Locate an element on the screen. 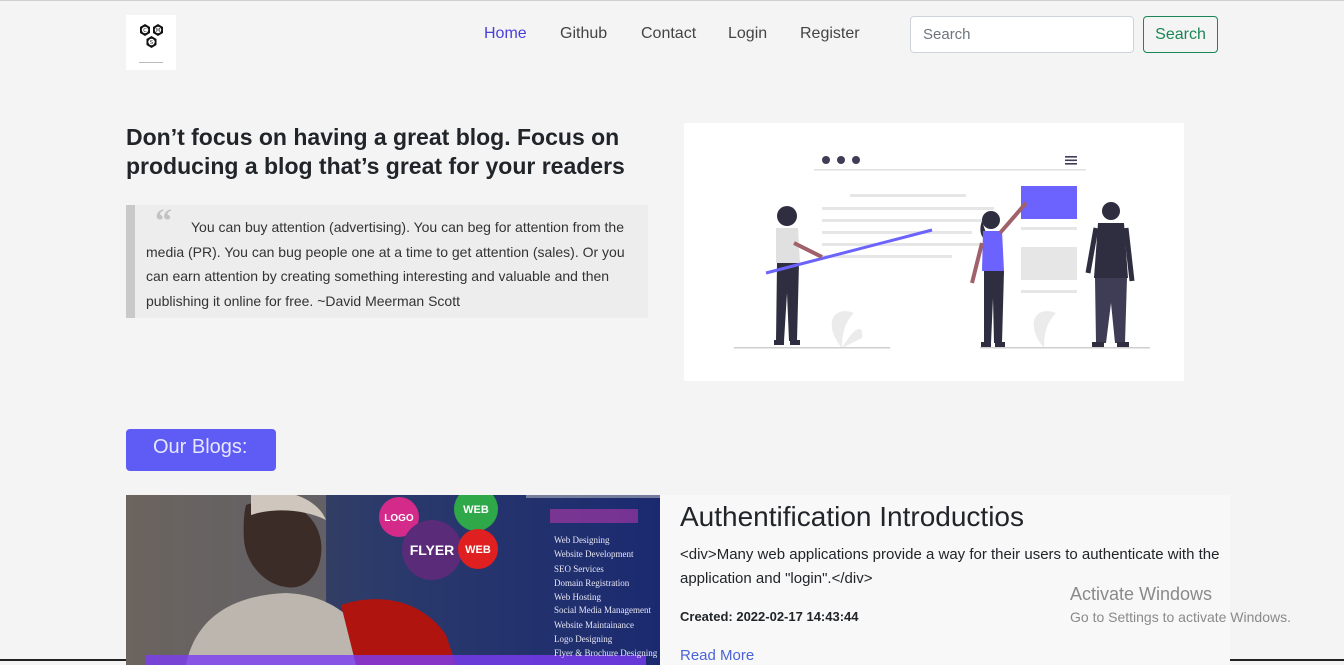 The width and height of the screenshot is (1344, 665). bubble-flyer-text: FLYER is located at coordinates (432, 550).